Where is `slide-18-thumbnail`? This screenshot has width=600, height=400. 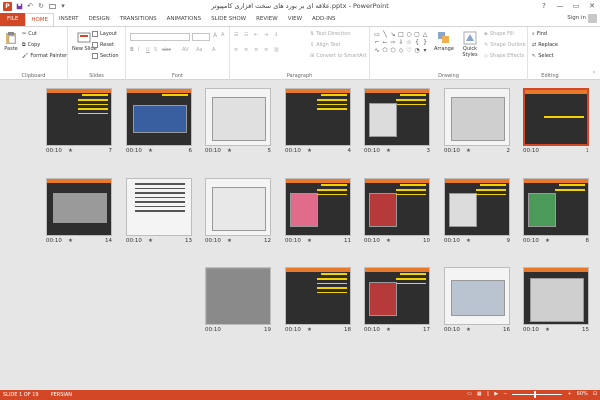
slide-18-thumbnail is located at coordinates (318, 296).